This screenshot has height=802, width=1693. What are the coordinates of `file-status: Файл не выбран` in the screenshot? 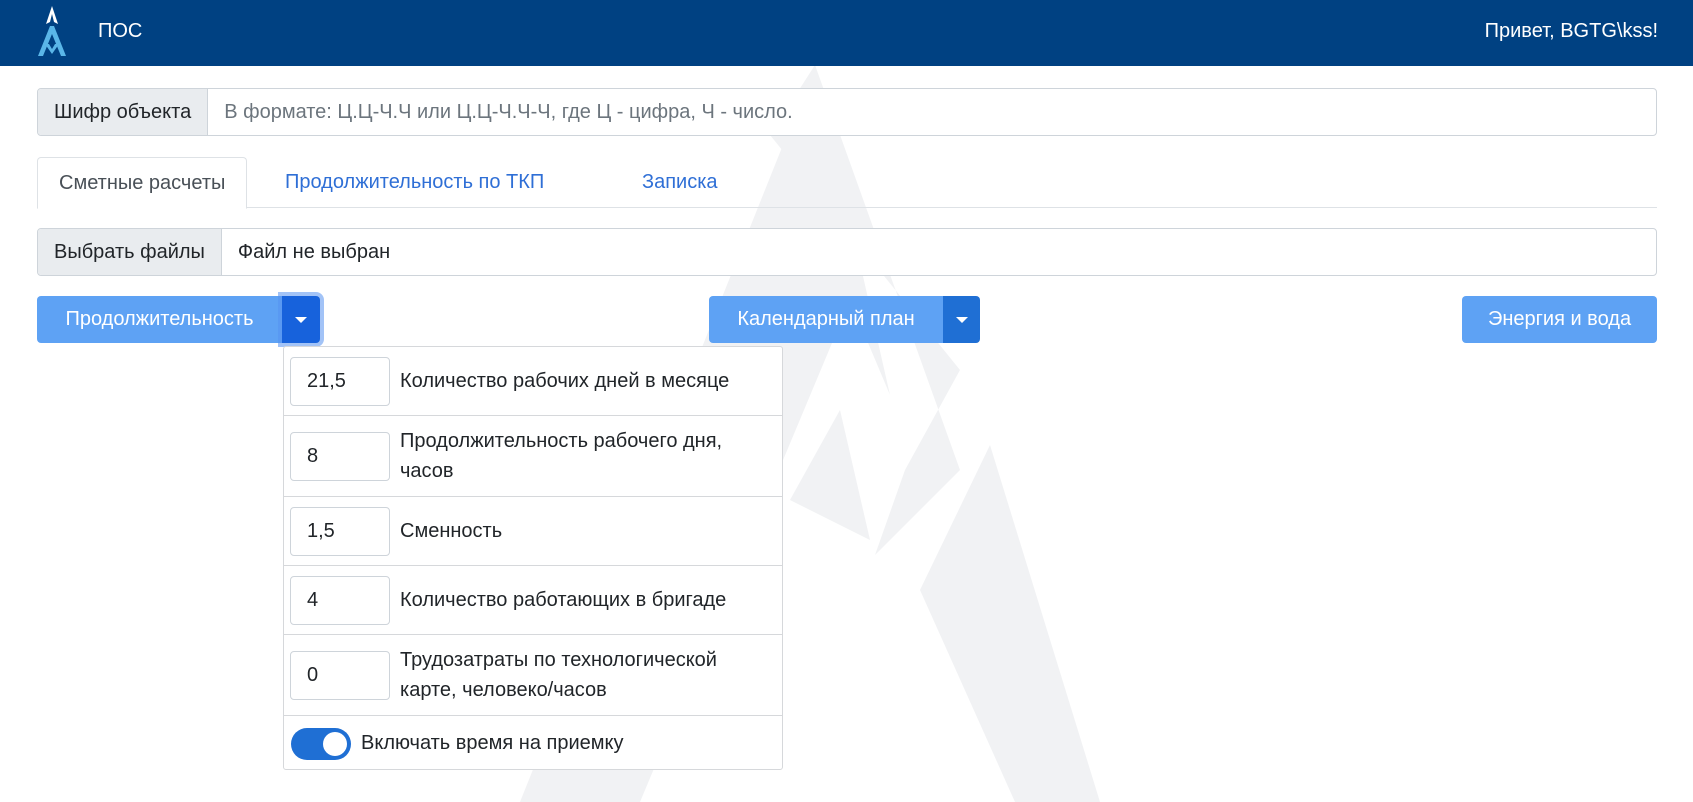 It's located at (314, 251).